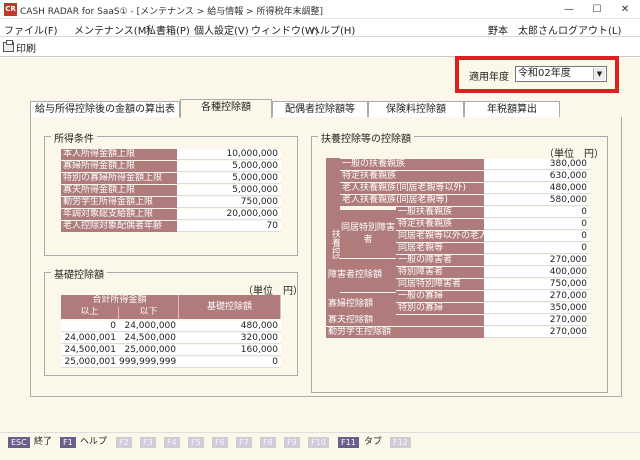 This screenshot has width=640, height=460. What do you see at coordinates (361, 275) in the screenshot?
I see `side-label-disabled: 障害者控除額` at bounding box center [361, 275].